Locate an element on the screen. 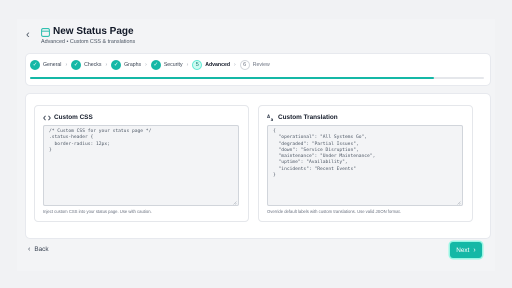 The image size is (512, 288). custom-translation-header: Aa Custom Translation is located at coordinates (302, 117).